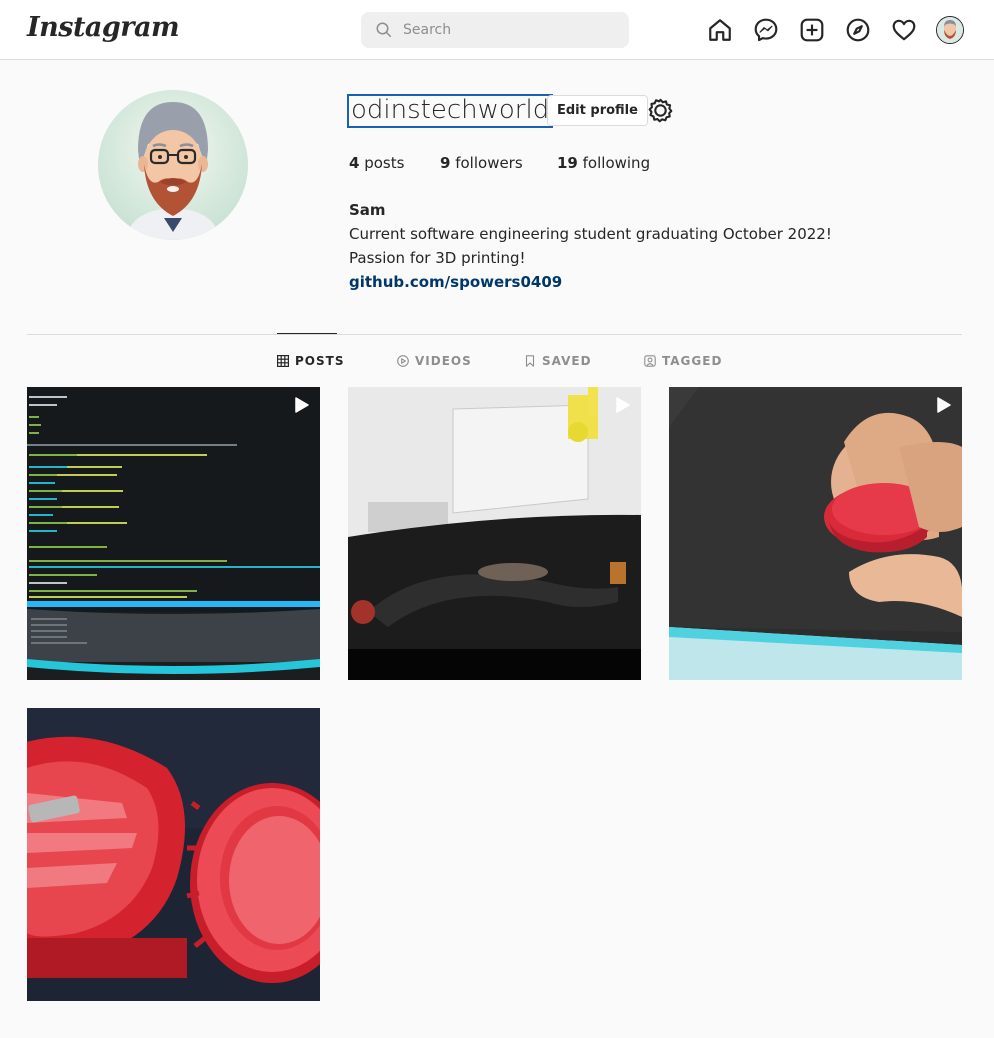 This screenshot has height=1038, width=994. Describe the element at coordinates (510, 30) in the screenshot. I see `search-input` at that location.